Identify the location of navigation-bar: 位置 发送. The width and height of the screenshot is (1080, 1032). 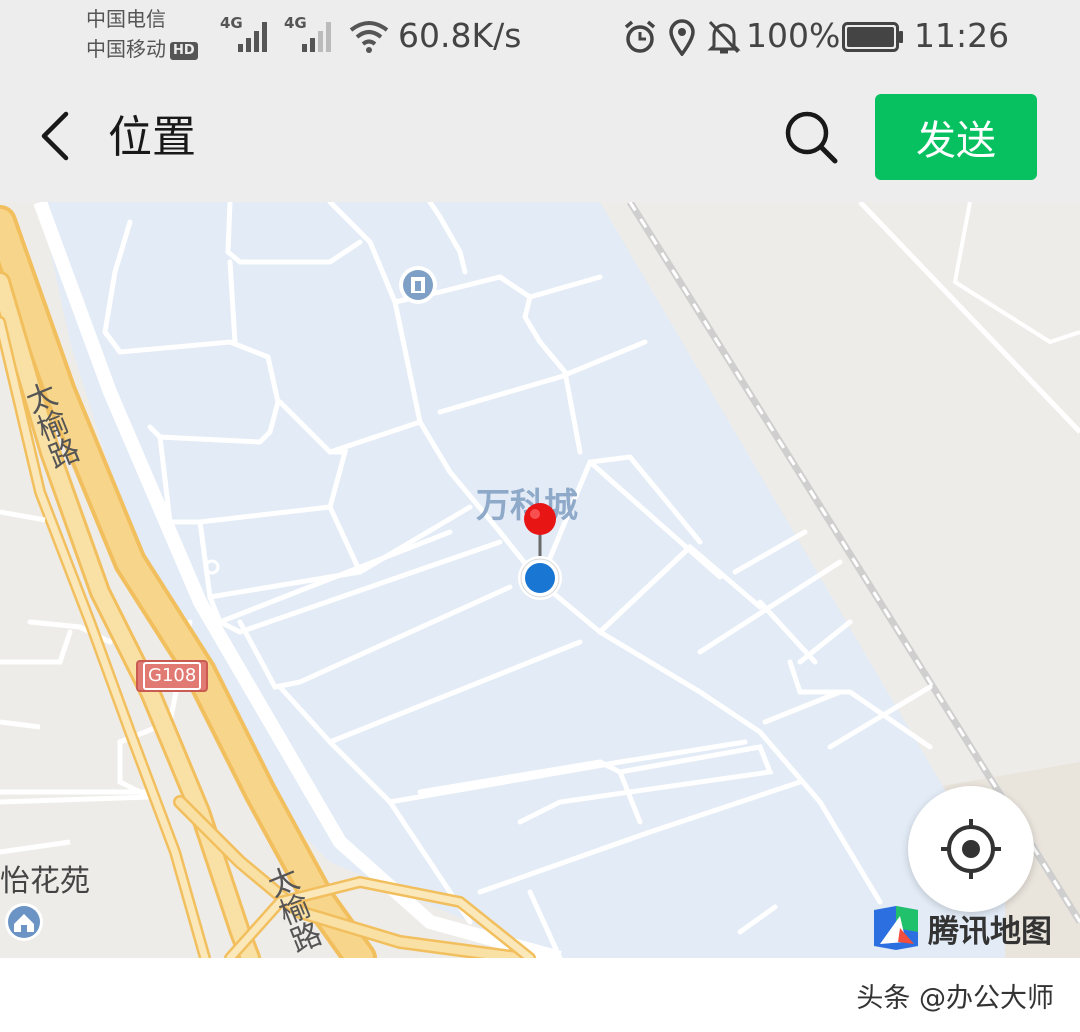
(540, 140).